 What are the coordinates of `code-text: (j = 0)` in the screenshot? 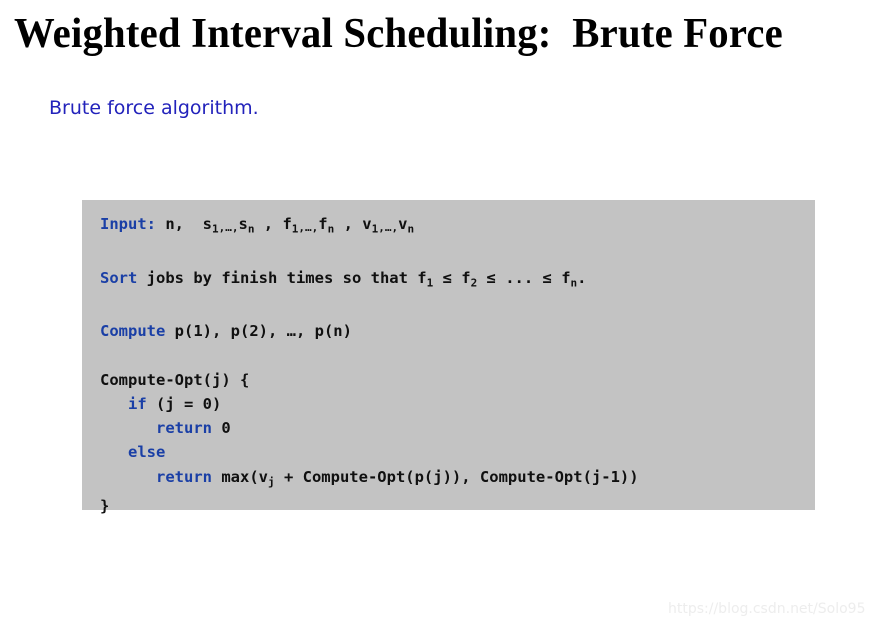 It's located at (184, 404).